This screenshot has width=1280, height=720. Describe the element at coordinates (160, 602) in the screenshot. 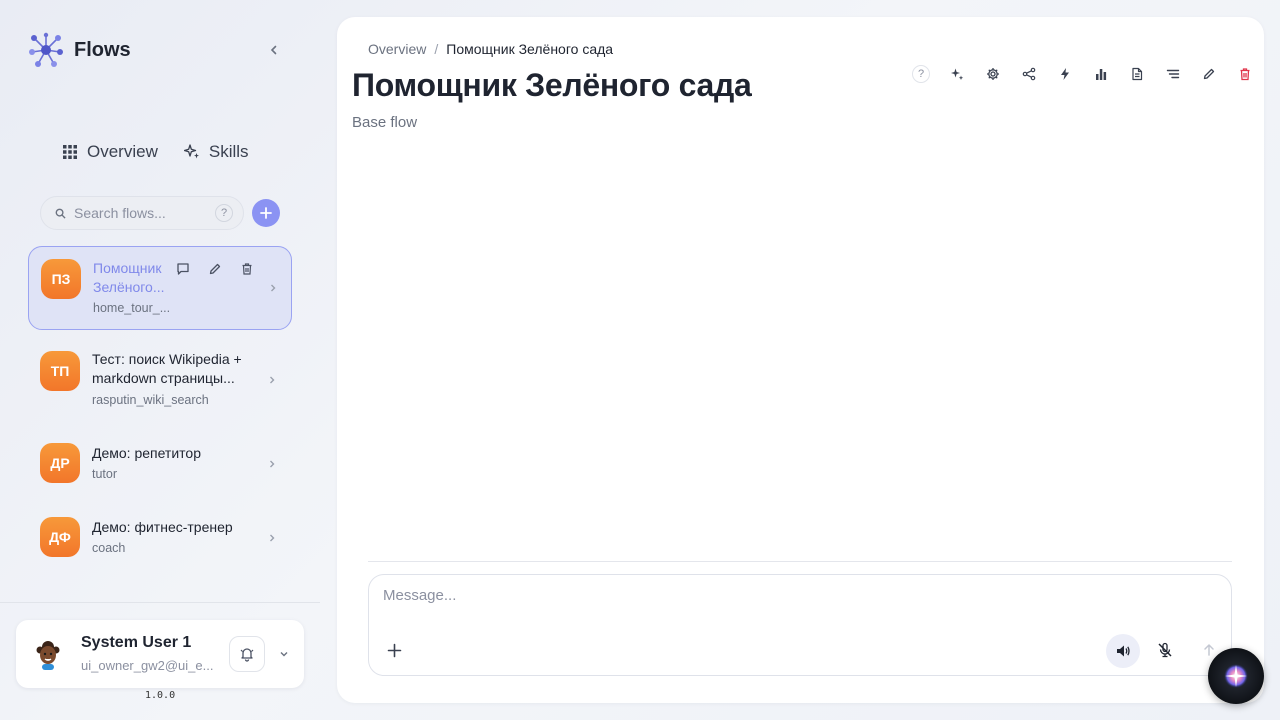

I see `sidebar-divider` at that location.